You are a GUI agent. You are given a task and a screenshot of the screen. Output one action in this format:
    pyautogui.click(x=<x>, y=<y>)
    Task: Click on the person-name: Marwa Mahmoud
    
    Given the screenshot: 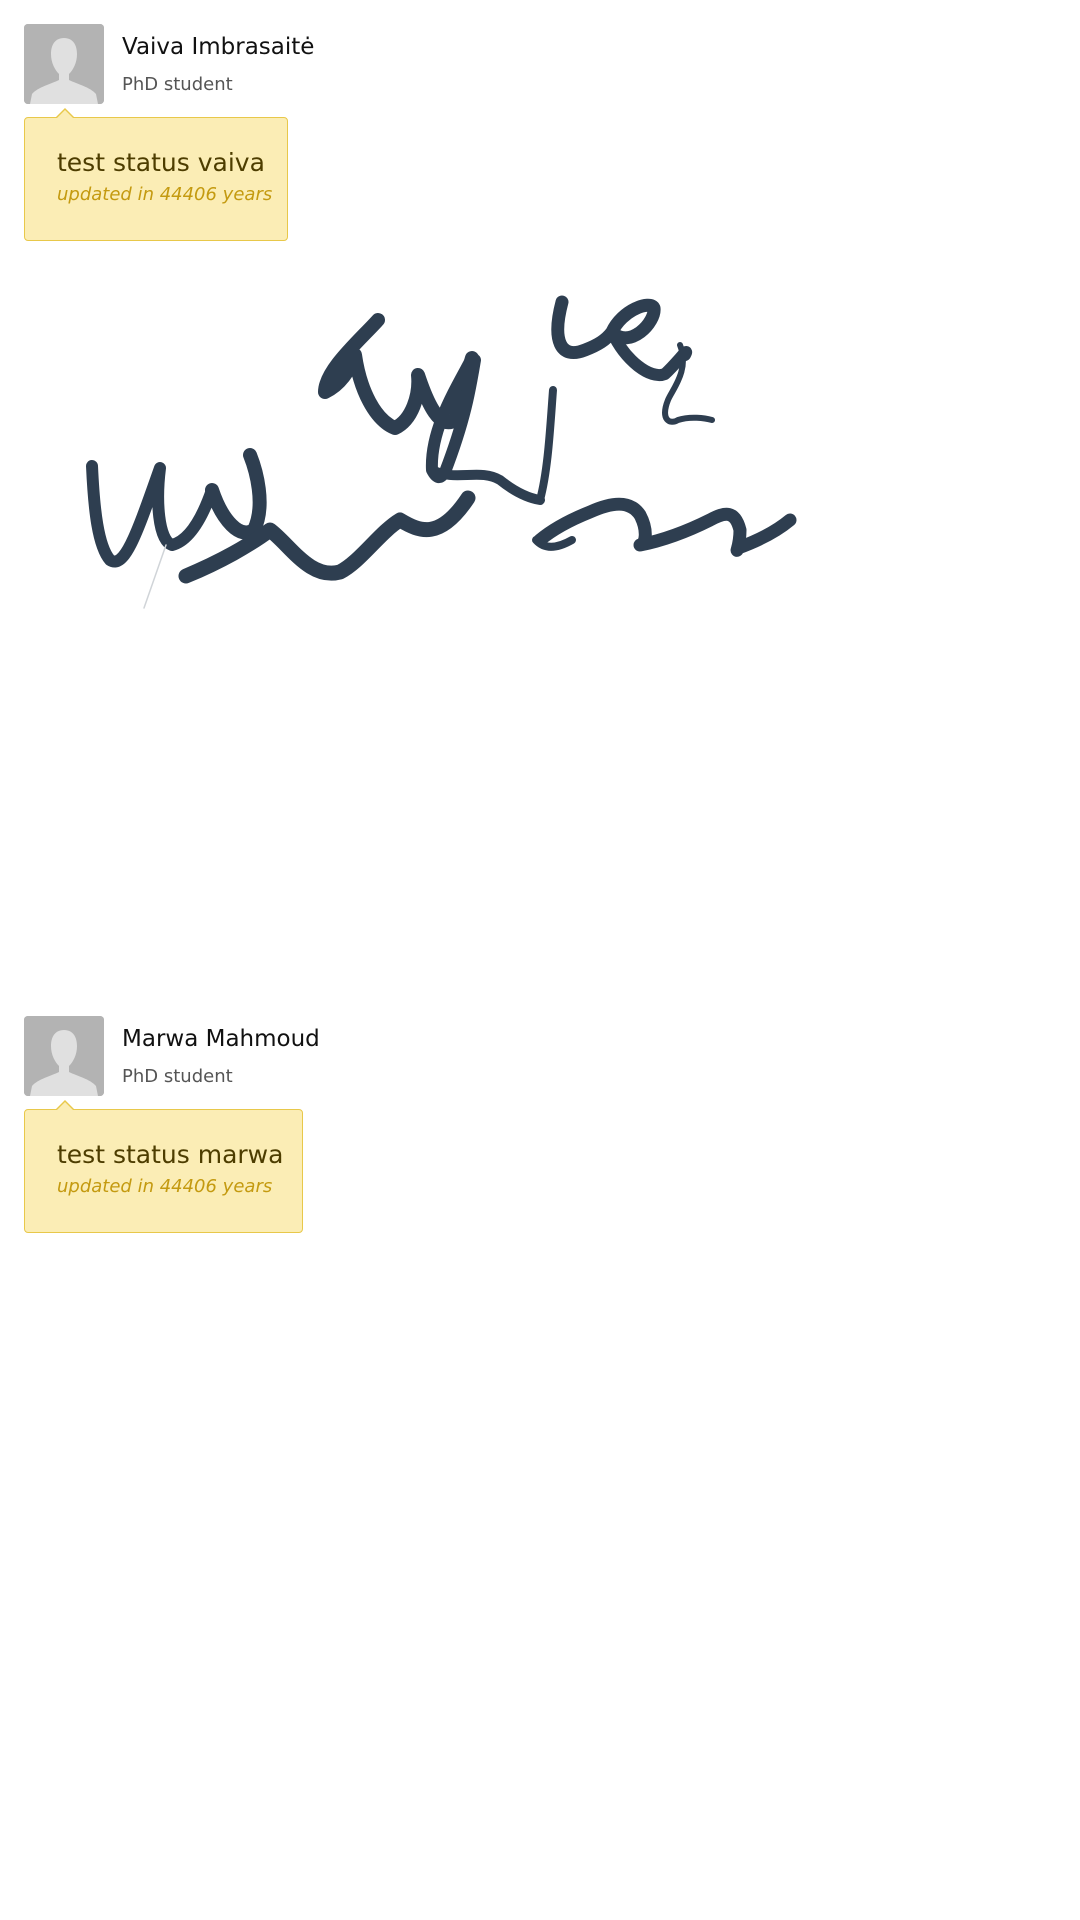 What is the action you would take?
    pyautogui.click(x=221, y=1039)
    